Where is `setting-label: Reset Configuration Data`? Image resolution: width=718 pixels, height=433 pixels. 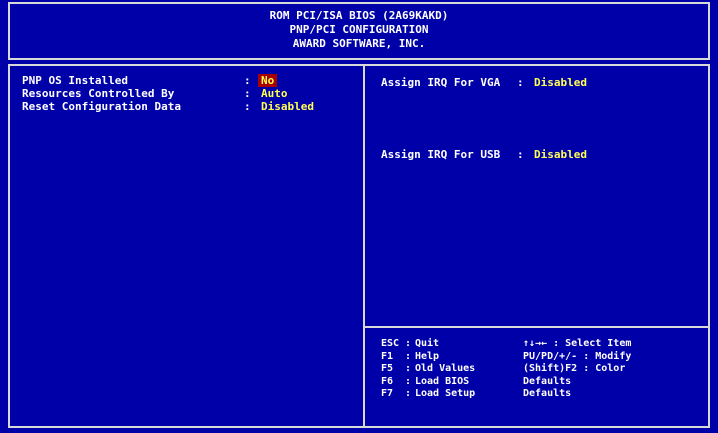 setting-label: Reset Configuration Data is located at coordinates (101, 106).